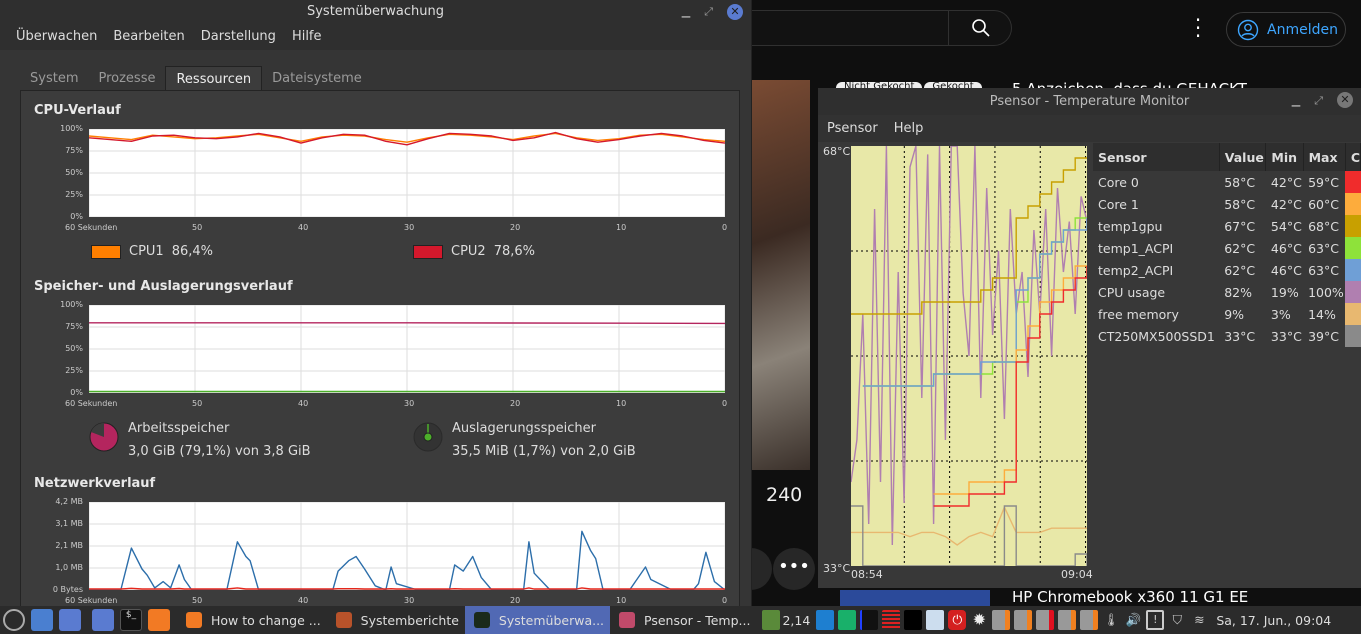 The height and width of the screenshot is (634, 1361). What do you see at coordinates (891, 620) in the screenshot?
I see `swap-load-applet` at bounding box center [891, 620].